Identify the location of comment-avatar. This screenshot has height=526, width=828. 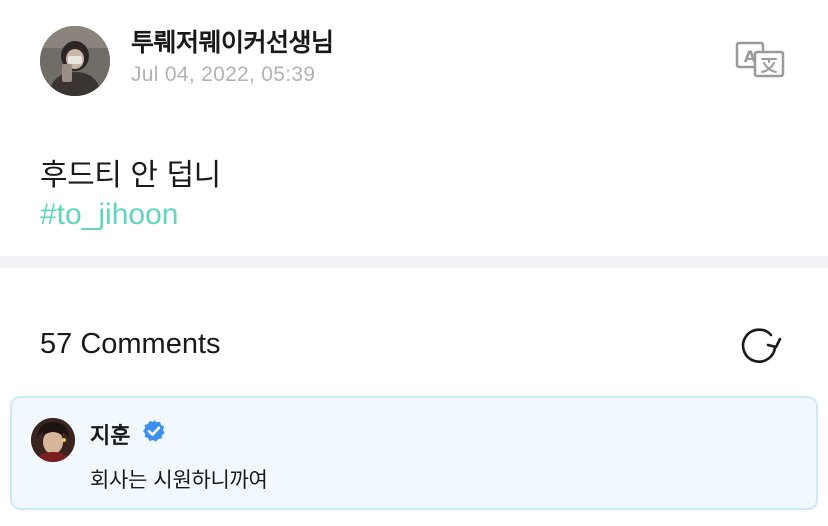
(53, 440).